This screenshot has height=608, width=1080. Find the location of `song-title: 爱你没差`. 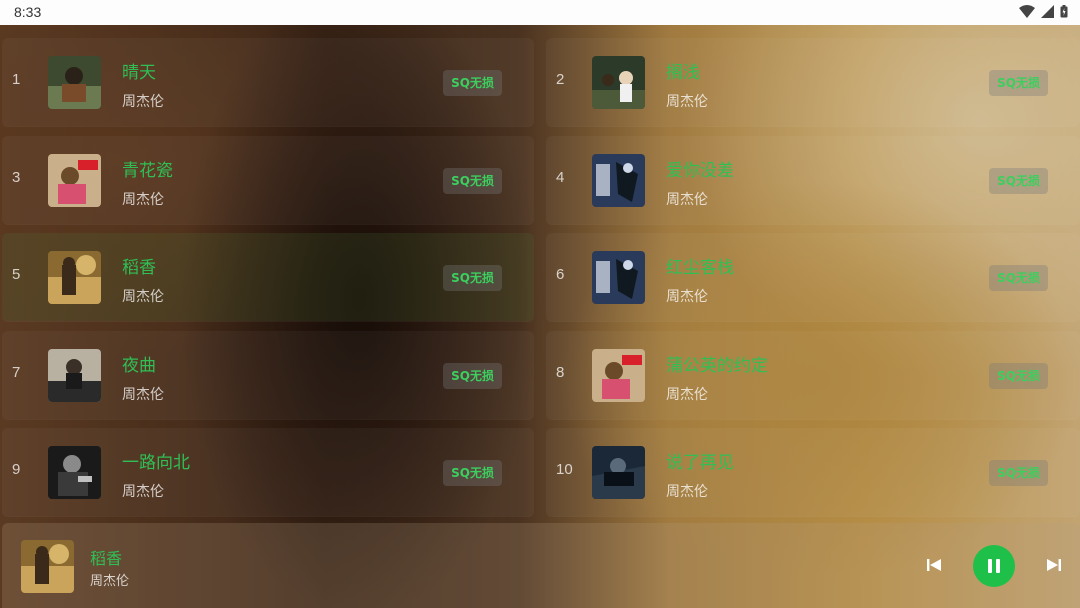

song-title: 爱你没差 is located at coordinates (700, 170).